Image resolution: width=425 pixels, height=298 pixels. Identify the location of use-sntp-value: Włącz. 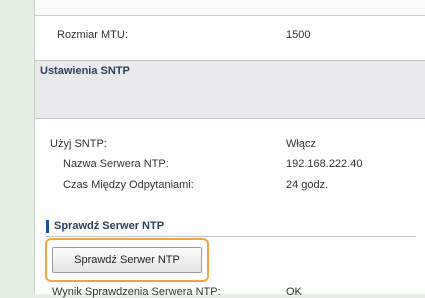
(301, 144).